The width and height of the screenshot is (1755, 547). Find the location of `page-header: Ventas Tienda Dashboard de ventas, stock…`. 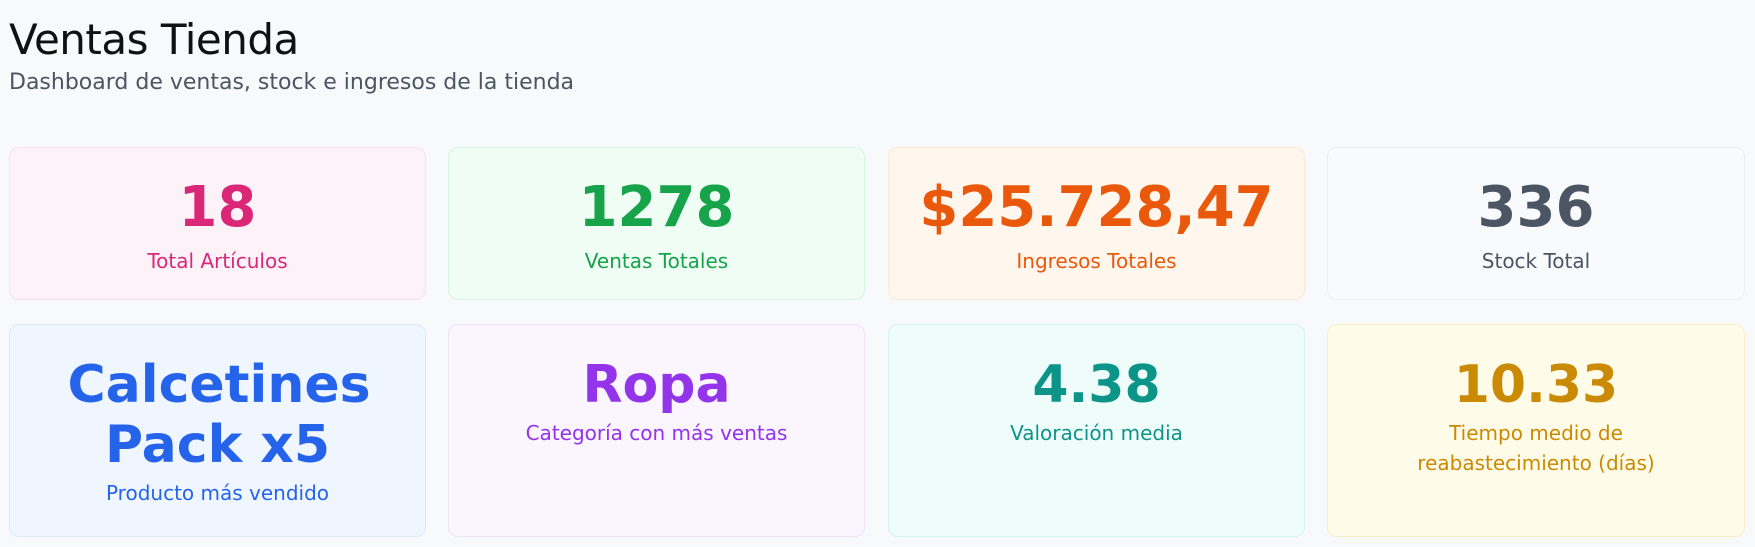

page-header: Ventas Tienda Dashboard de ventas, stock… is located at coordinates (291, 56).